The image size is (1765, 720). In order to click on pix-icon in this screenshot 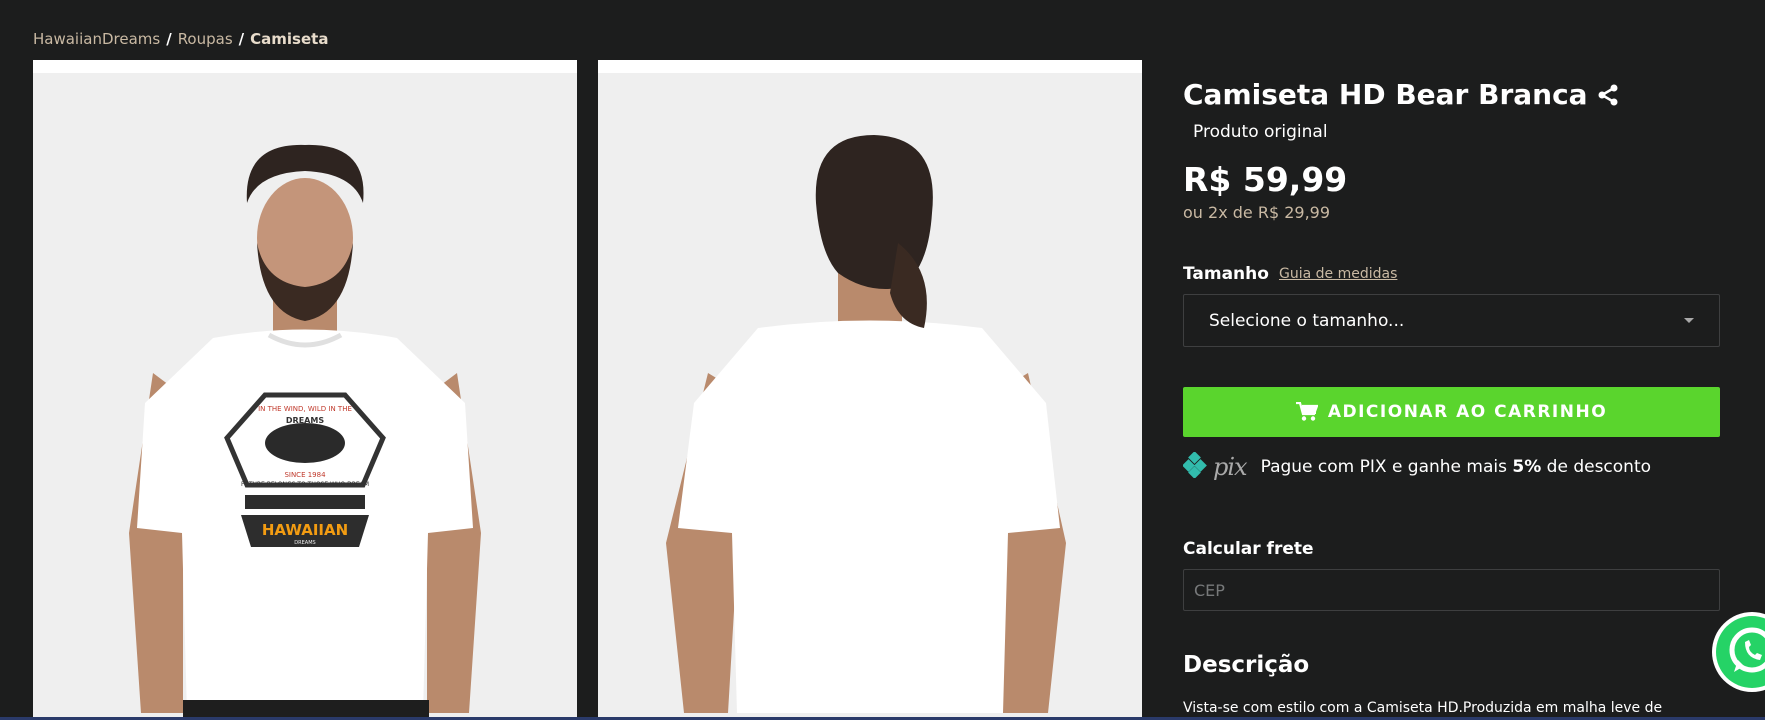, I will do `click(1195, 466)`.